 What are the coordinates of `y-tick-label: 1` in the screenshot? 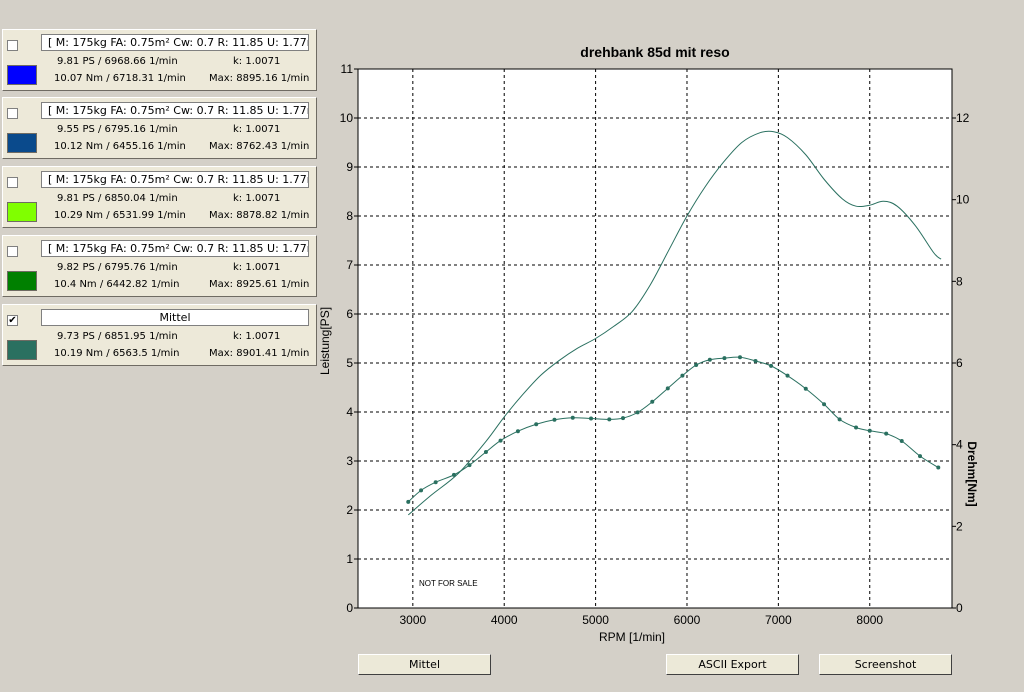 It's located at (349, 559).